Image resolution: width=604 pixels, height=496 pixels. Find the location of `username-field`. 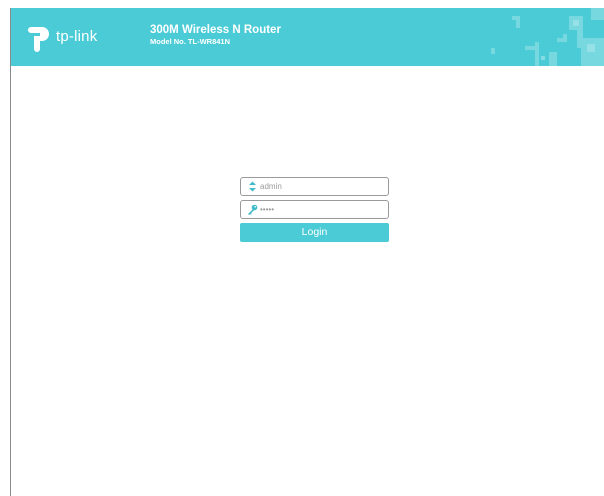

username-field is located at coordinates (314, 186).